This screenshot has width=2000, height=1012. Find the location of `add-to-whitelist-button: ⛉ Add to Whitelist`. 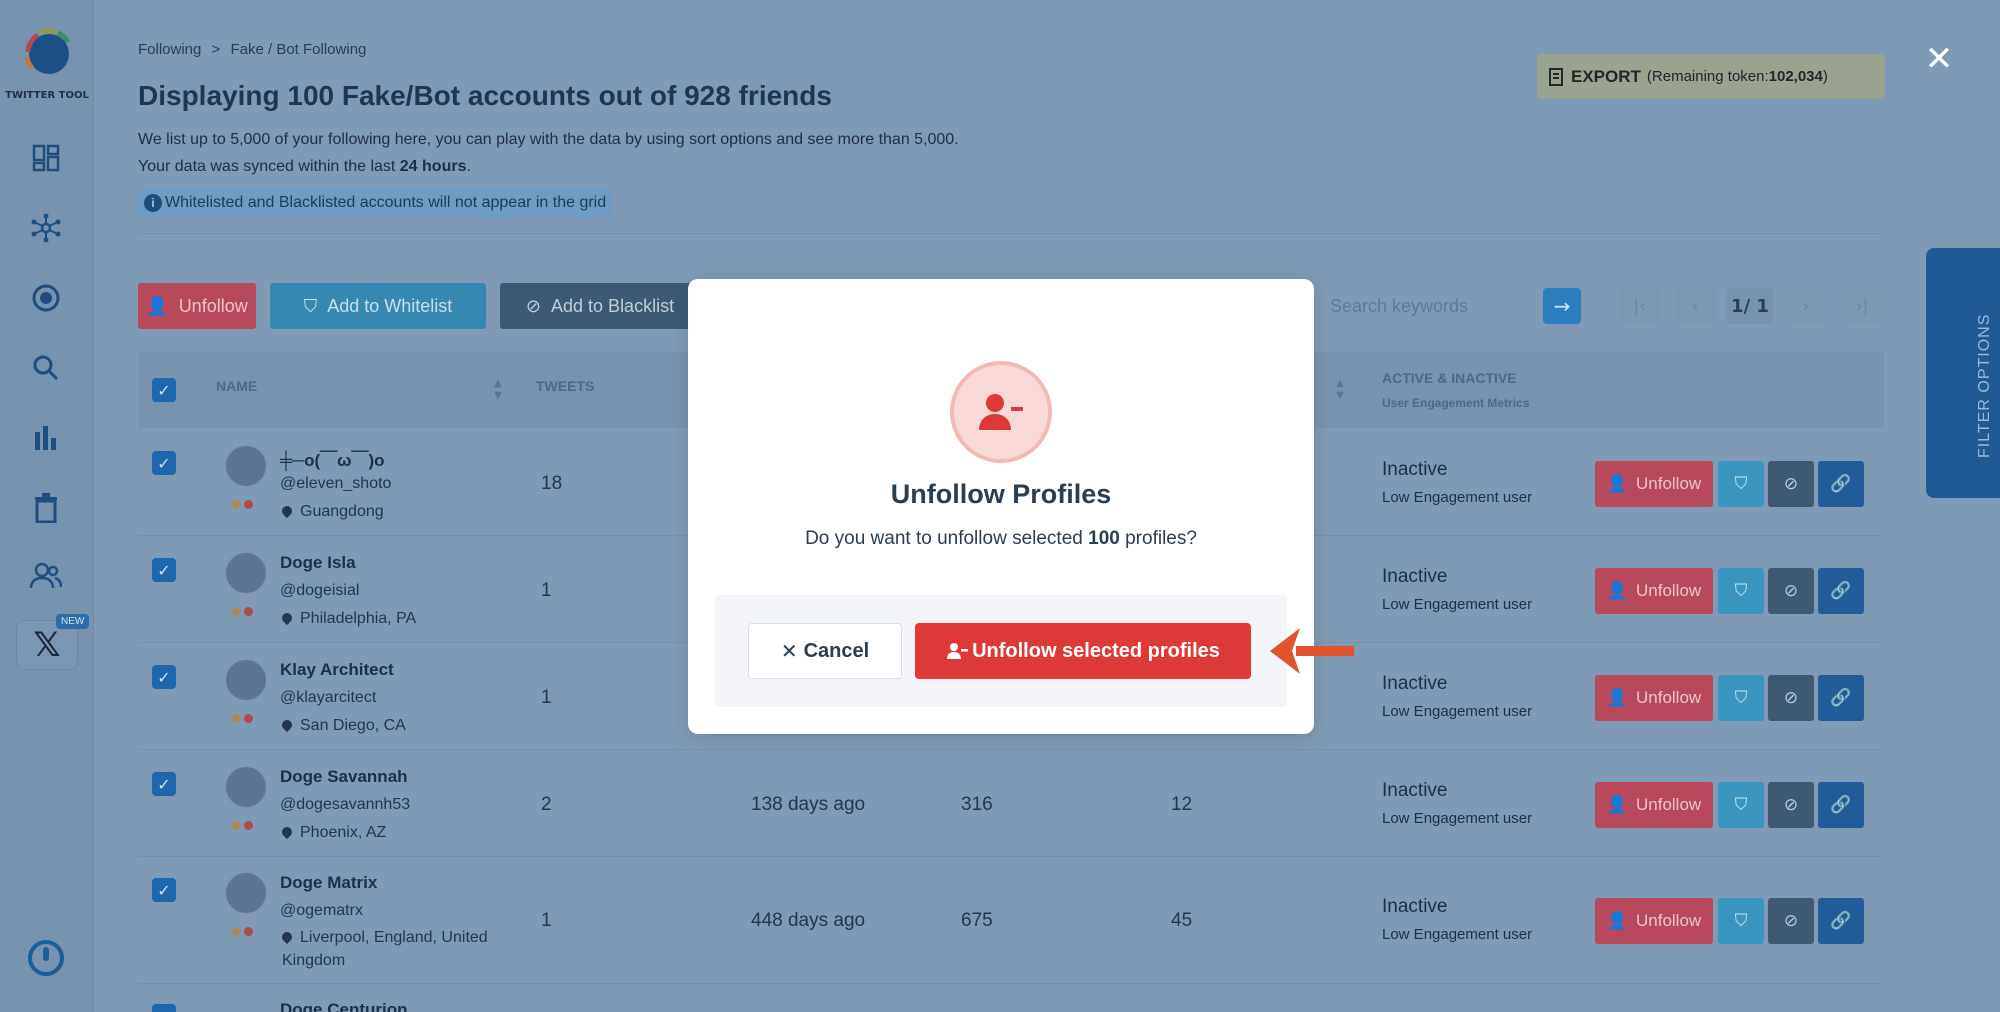

add-to-whitelist-button: ⛉ Add to Whitelist is located at coordinates (378, 306).